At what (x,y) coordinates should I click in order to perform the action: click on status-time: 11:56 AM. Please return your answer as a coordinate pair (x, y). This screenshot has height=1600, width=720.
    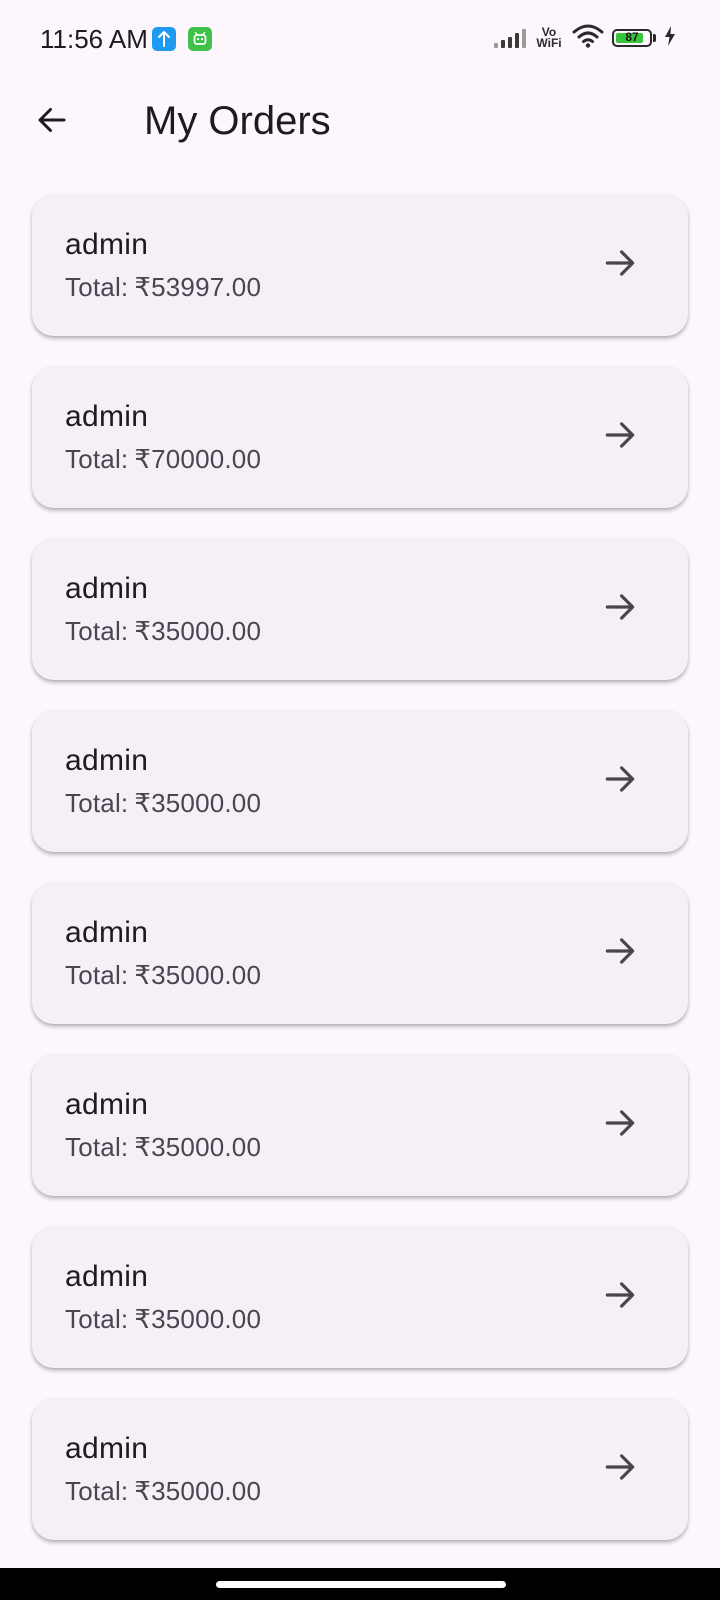
    Looking at the image, I should click on (94, 39).